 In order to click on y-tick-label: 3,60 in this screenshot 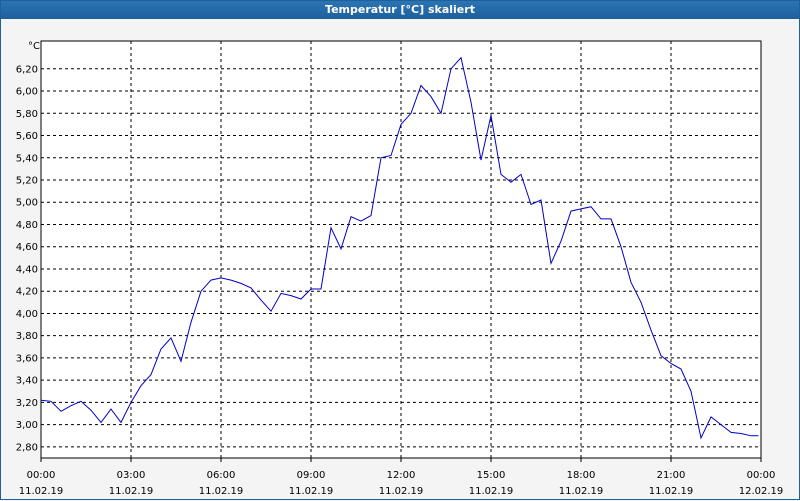, I will do `click(27, 358)`.